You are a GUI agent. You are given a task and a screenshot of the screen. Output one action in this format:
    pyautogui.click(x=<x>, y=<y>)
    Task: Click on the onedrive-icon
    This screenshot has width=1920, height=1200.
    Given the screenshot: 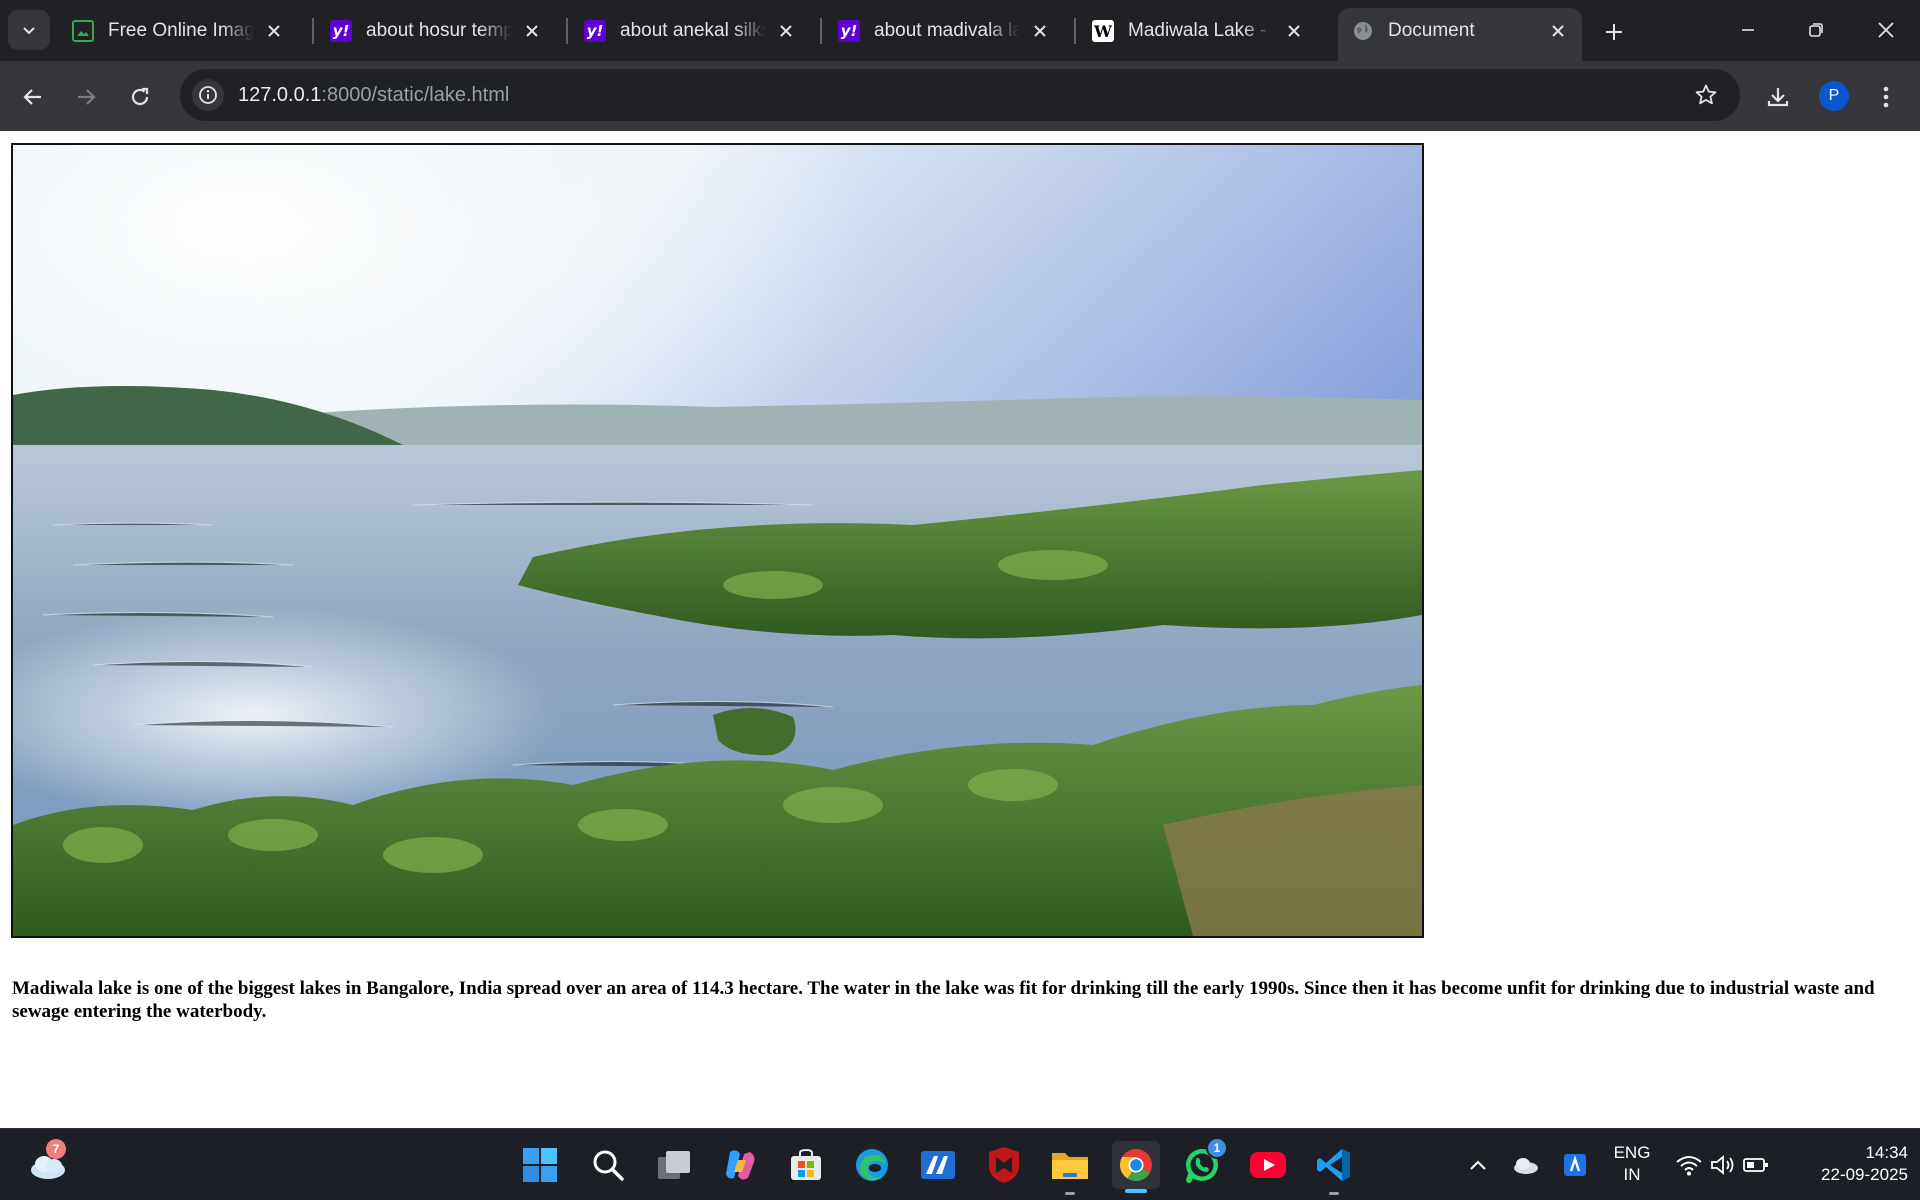 What is the action you would take?
    pyautogui.click(x=1526, y=1166)
    